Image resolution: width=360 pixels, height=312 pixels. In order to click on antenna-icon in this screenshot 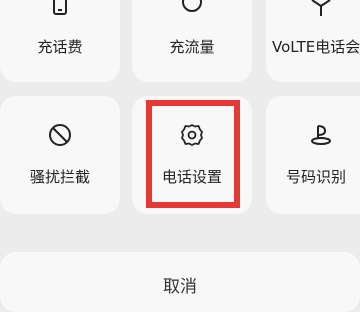, I will do `click(321, 10)`.